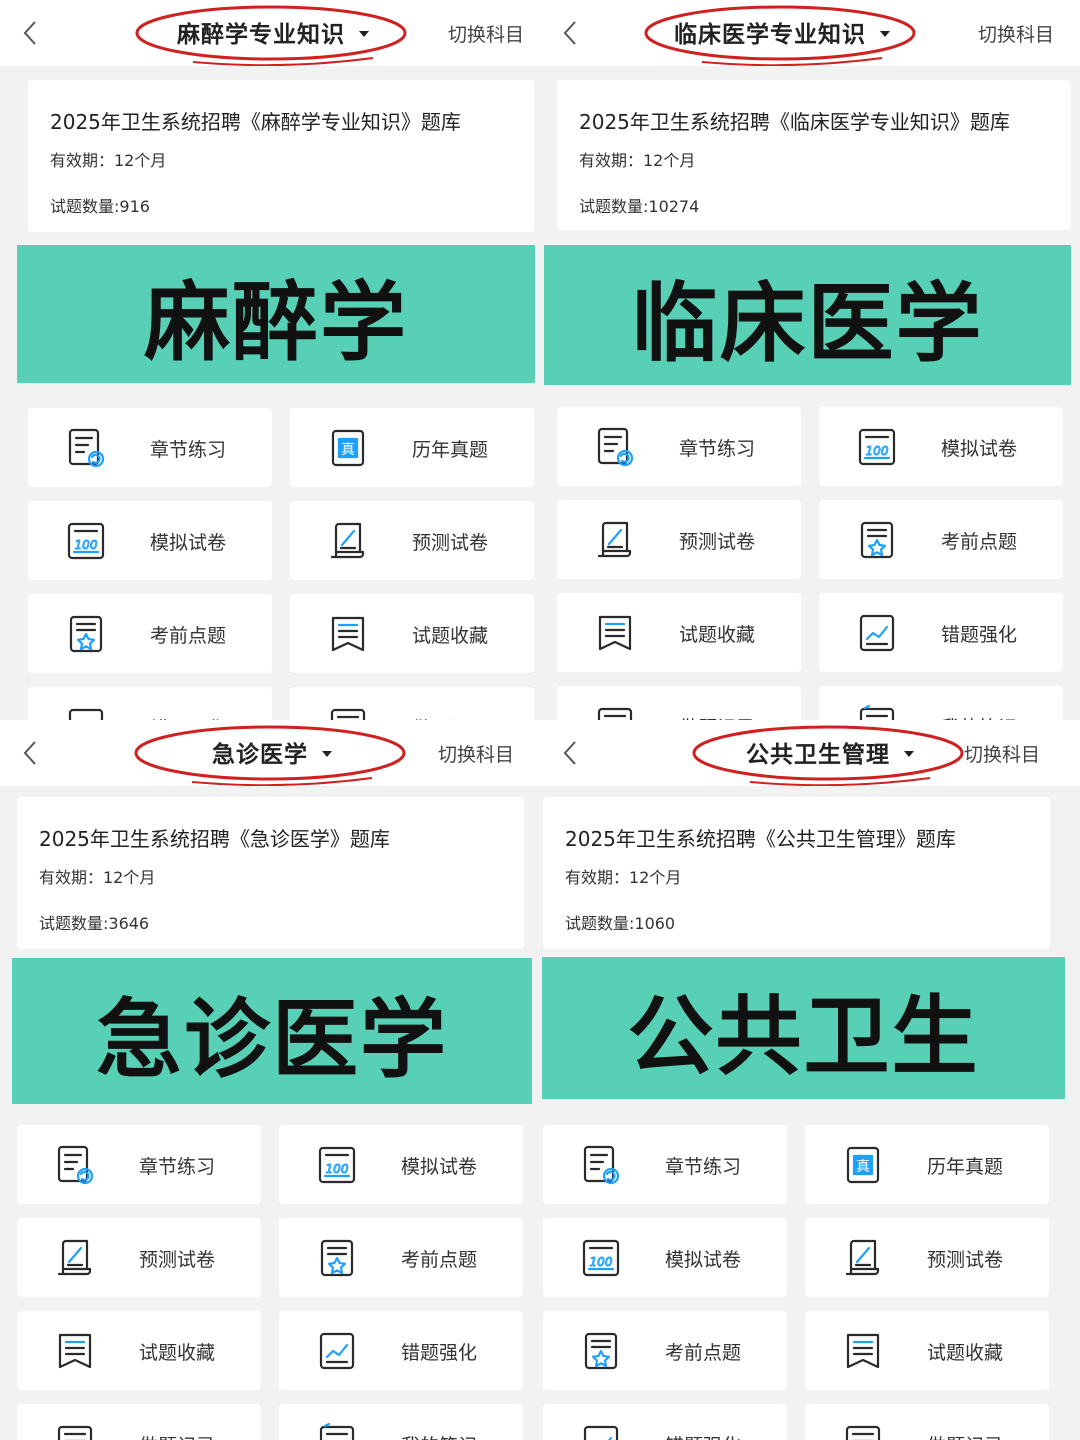  I want to click on feature-tile-label: 我的笔记, so click(439, 1435).